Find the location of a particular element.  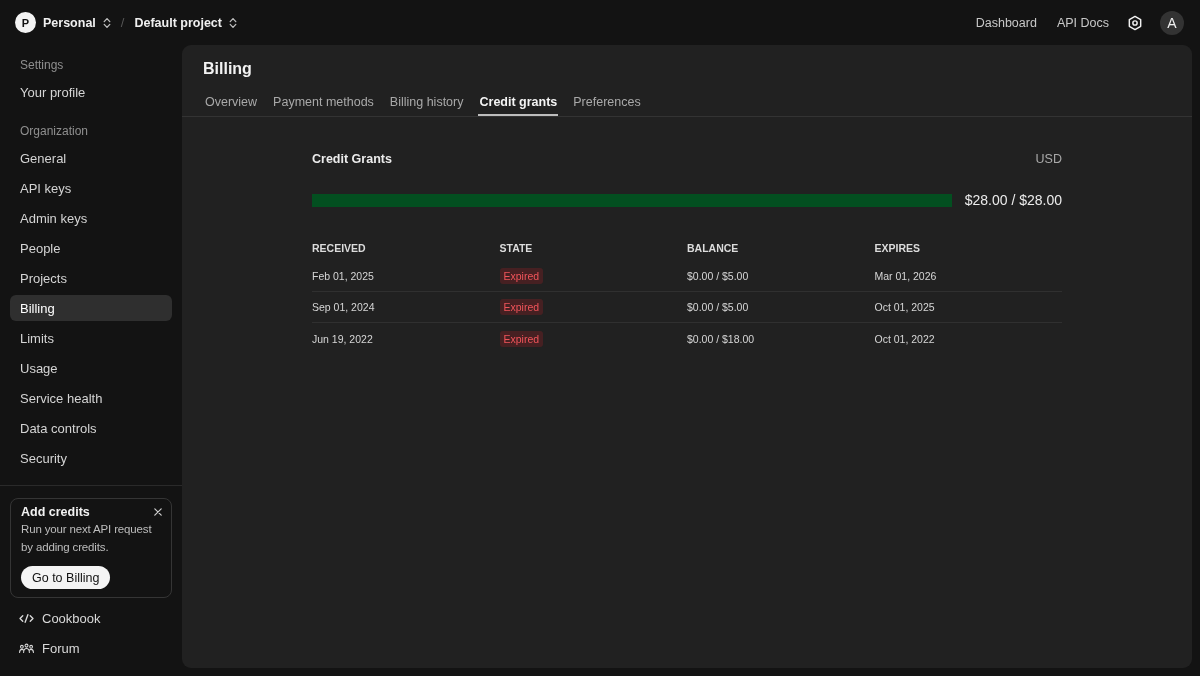

table-cell: Sep 01, 2024 is located at coordinates (343, 307).